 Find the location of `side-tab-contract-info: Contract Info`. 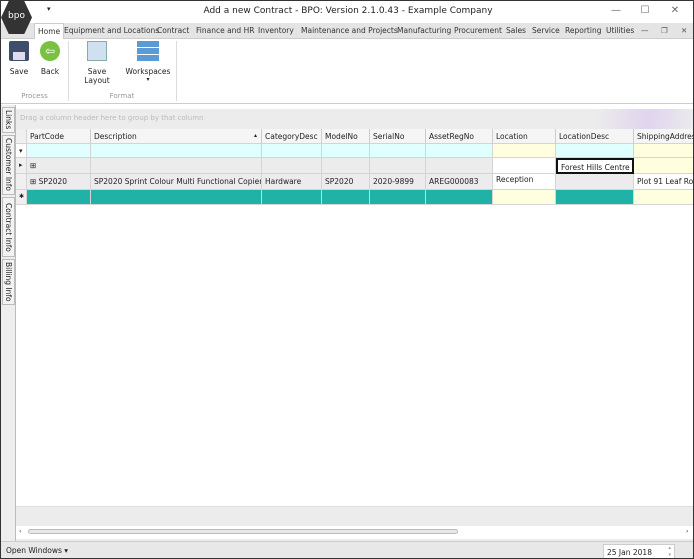

side-tab-contract-info: Contract Info is located at coordinates (8, 227).